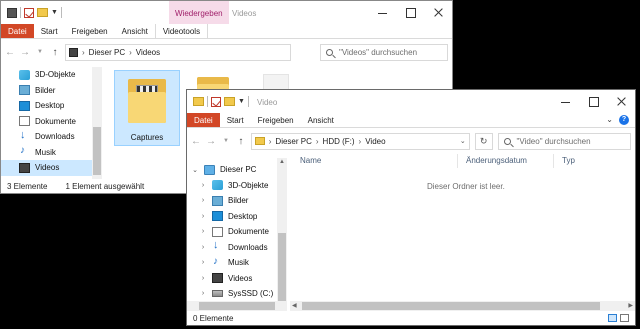 The height and width of the screenshot is (329, 640). I want to click on nav-item-musik: › Musik, so click(237, 263).